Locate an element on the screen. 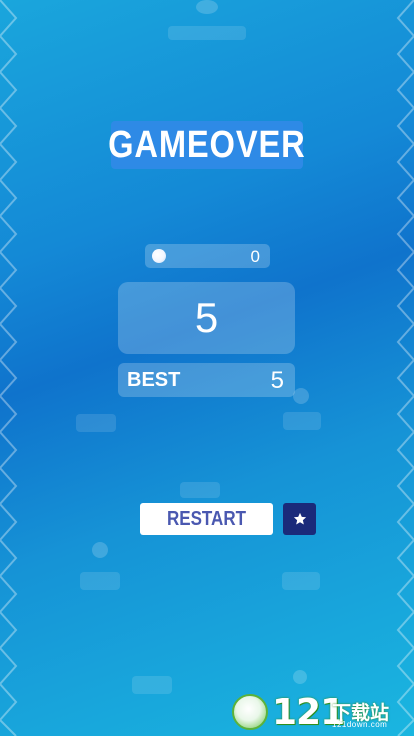 The image size is (414, 736). game-over-banner: GAMEOVER is located at coordinates (207, 145).